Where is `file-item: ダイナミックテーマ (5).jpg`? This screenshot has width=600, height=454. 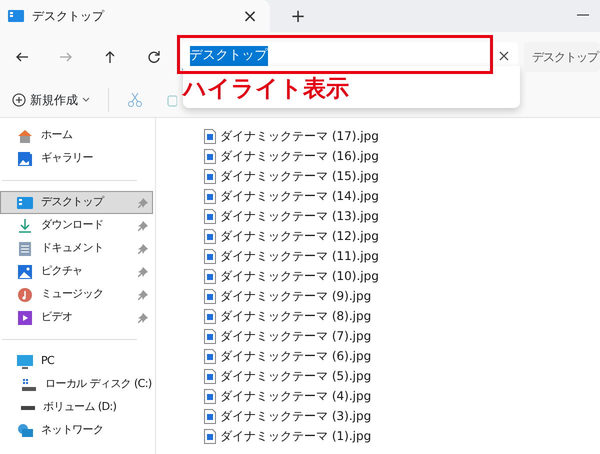
file-item: ダイナミックテーマ (5).jpg is located at coordinates (291, 376).